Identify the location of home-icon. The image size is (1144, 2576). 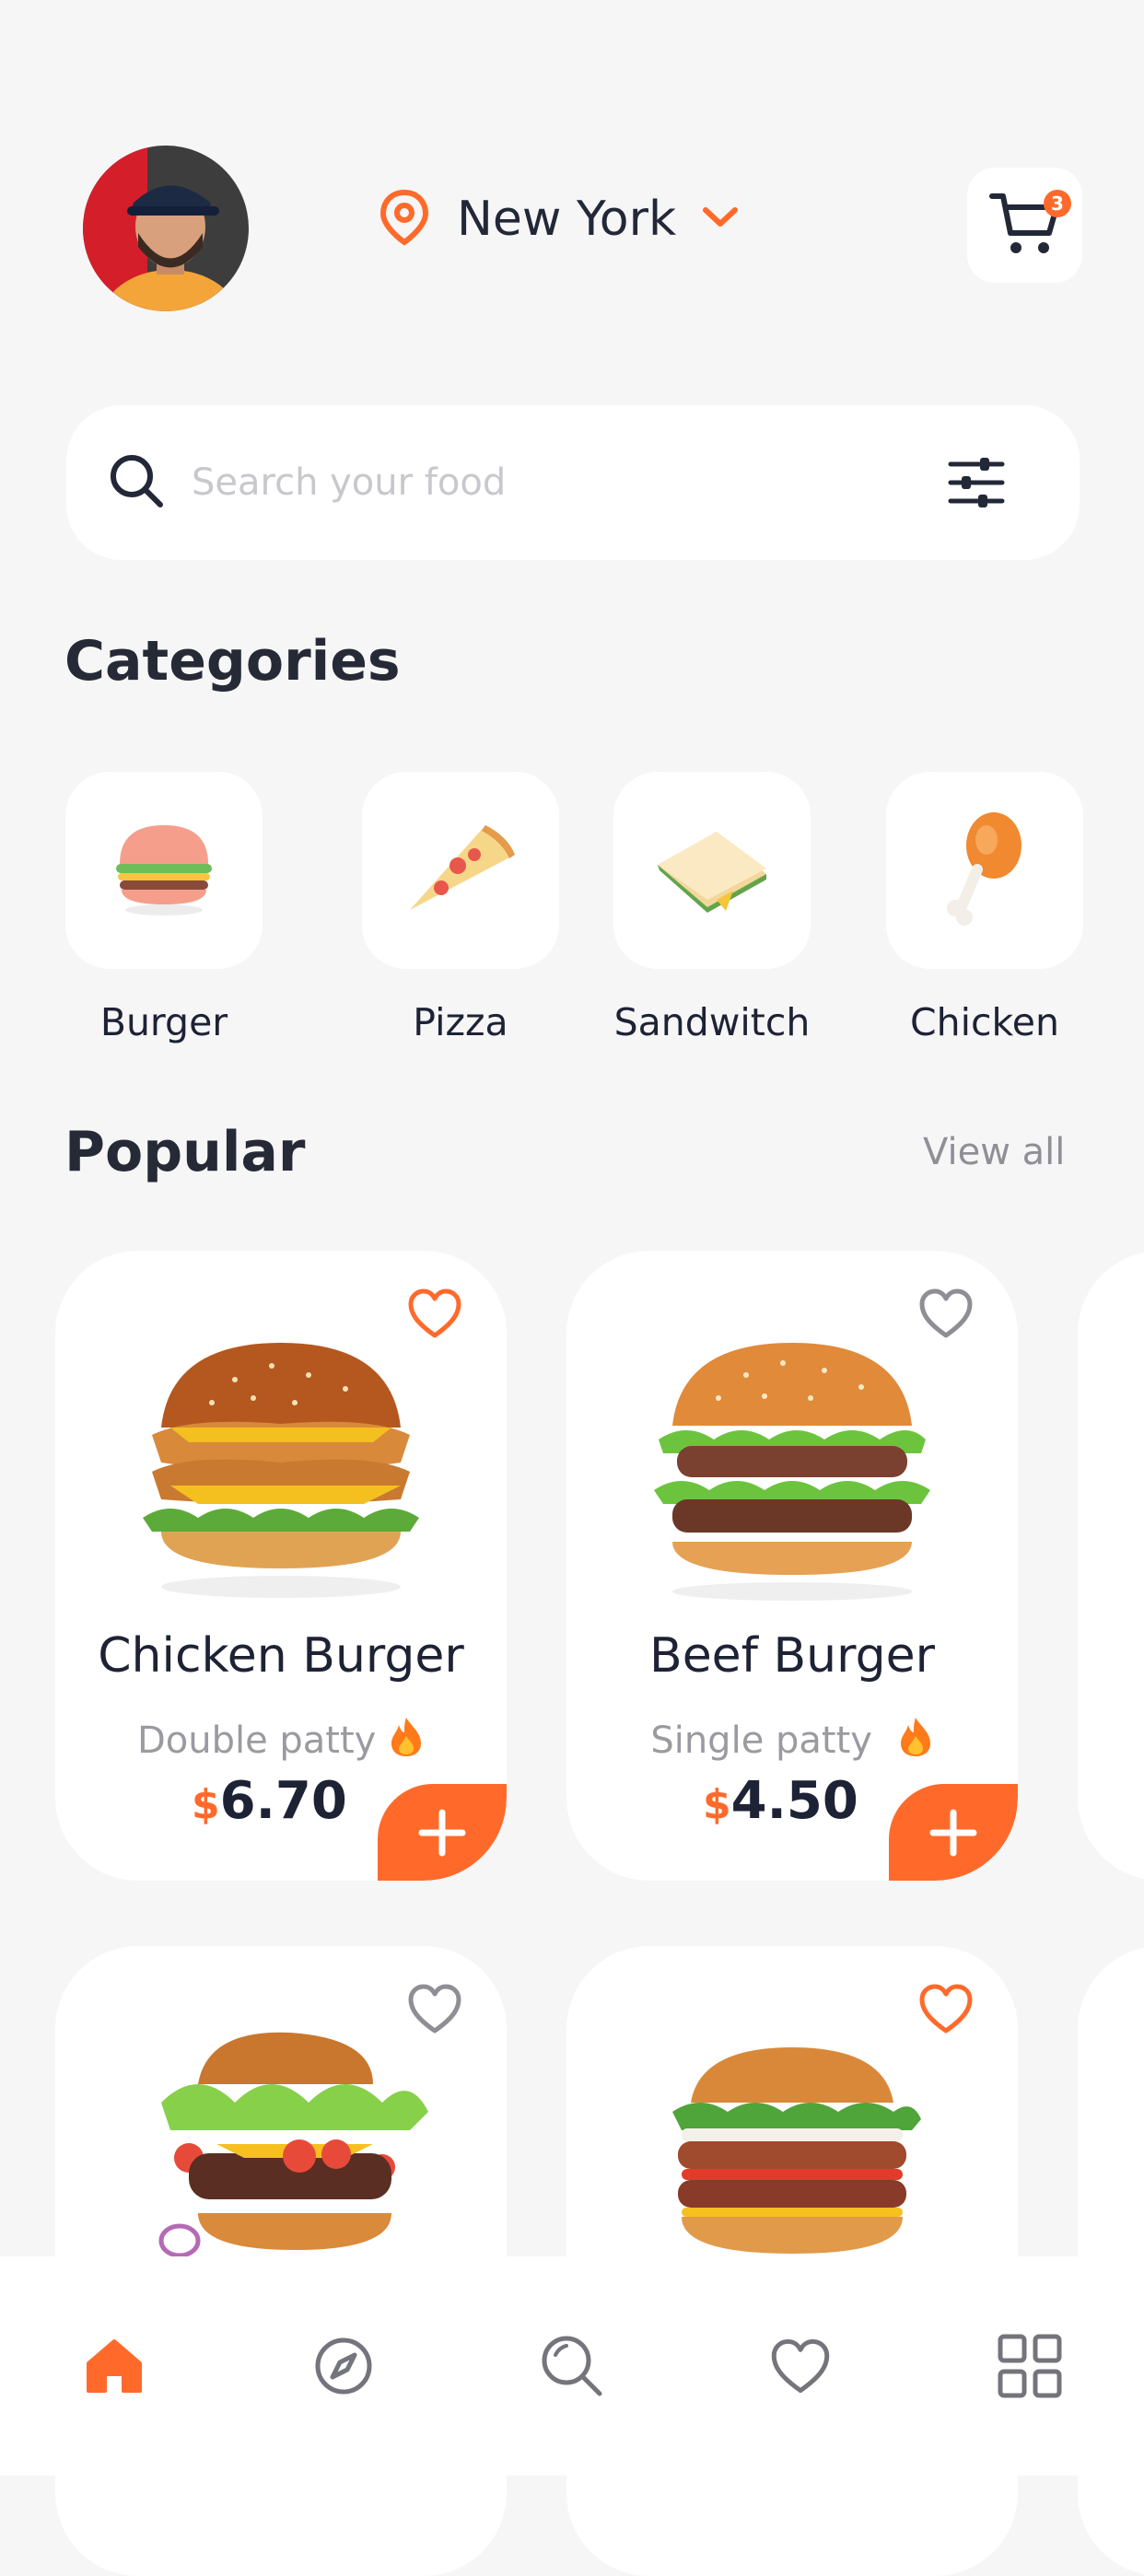
(115, 2366).